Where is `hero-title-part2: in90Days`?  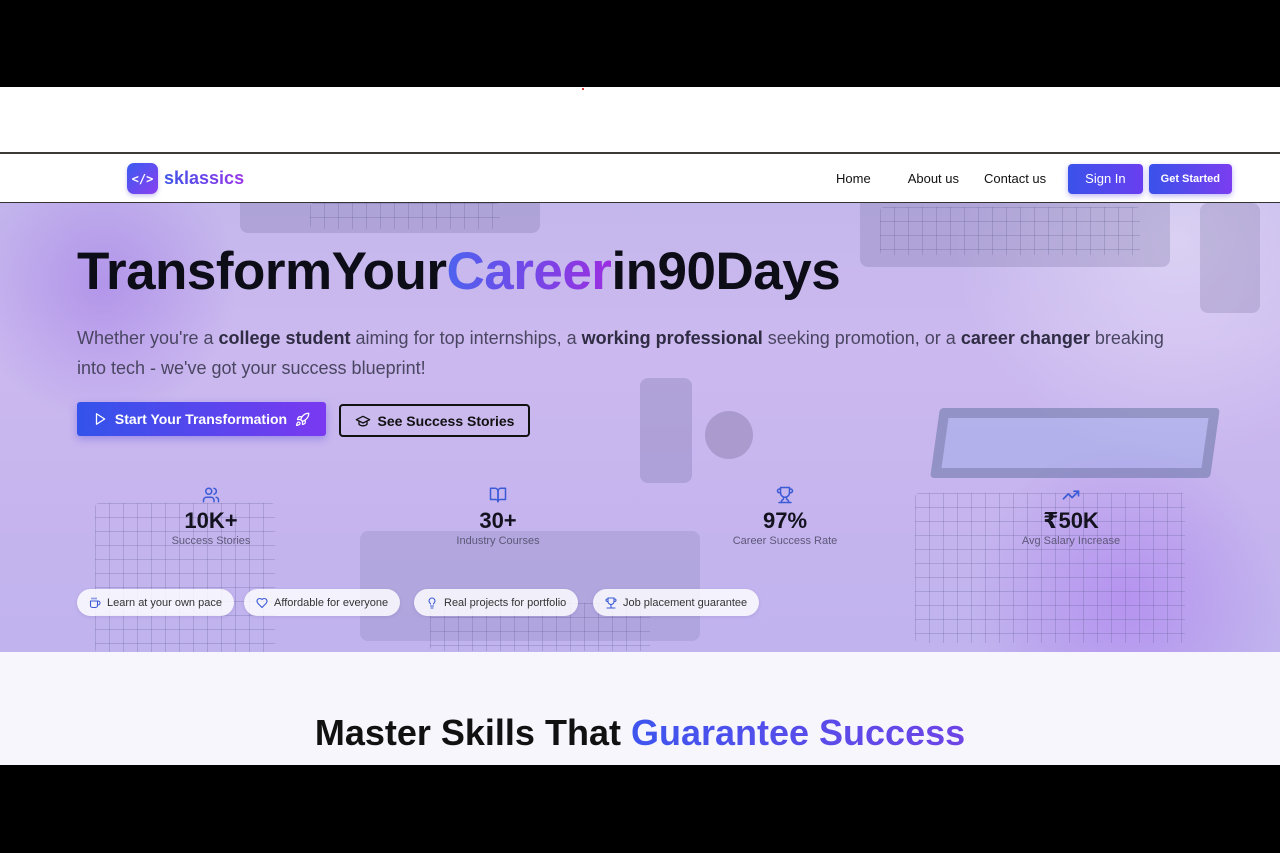
hero-title-part2: in90Days is located at coordinates (726, 271).